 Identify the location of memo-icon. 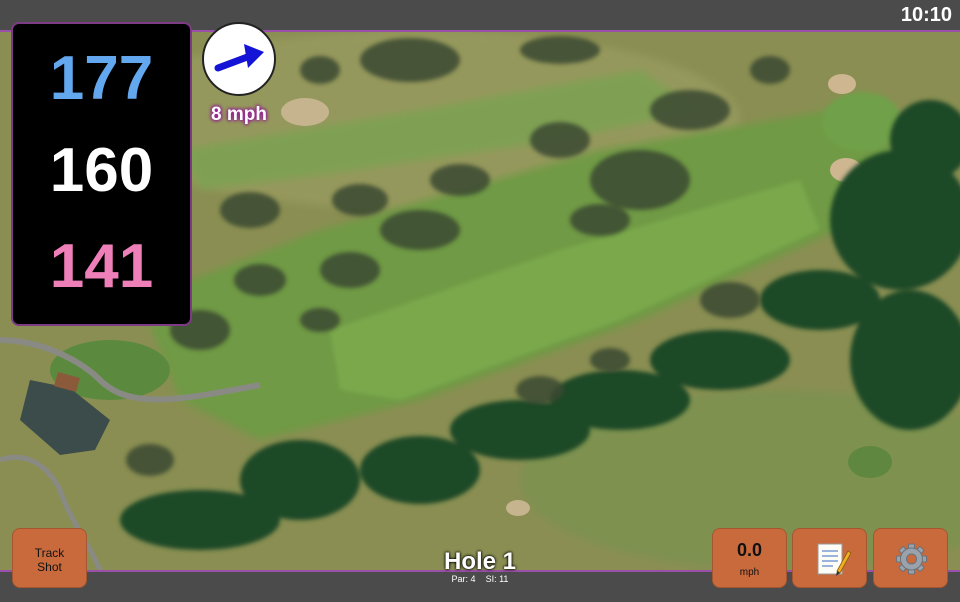
(834, 559).